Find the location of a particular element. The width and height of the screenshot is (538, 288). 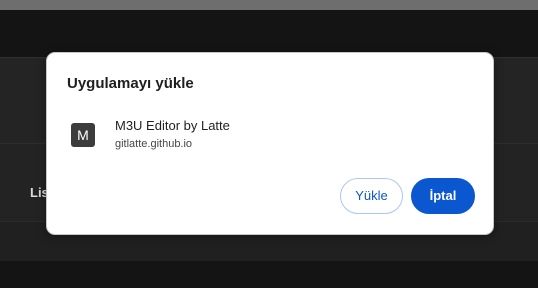

background-footer is located at coordinates (269, 274).